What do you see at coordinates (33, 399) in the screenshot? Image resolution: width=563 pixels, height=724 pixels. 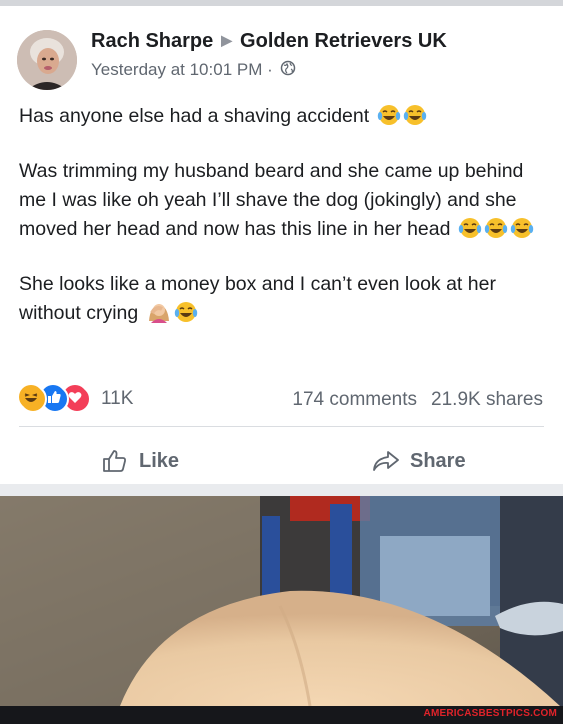 I see `haha-icon` at bounding box center [33, 399].